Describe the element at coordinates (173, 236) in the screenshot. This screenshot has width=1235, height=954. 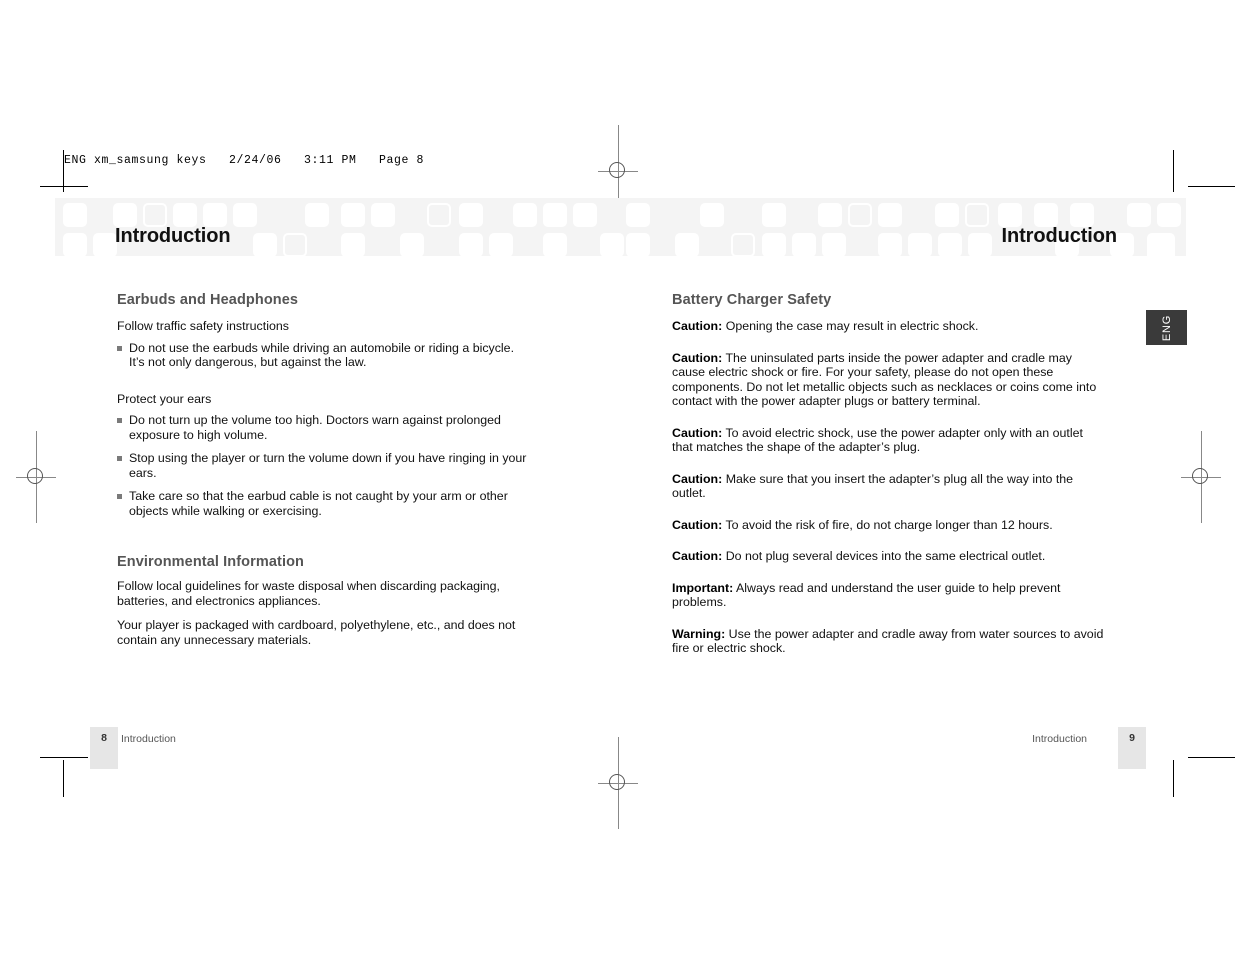
I see `running-head-title-left: Introduction` at that location.